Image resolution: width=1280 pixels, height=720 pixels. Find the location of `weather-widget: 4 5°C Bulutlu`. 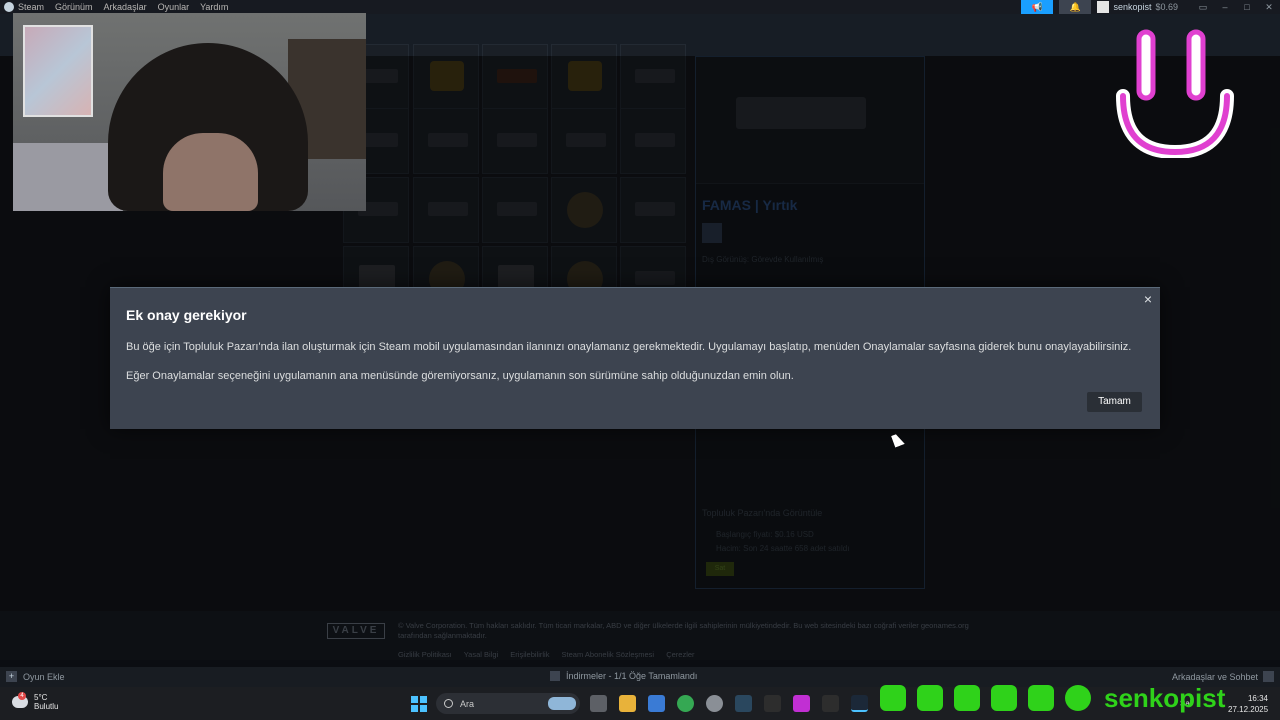

weather-widget: 4 5°C Bulutlu is located at coordinates (35, 701).